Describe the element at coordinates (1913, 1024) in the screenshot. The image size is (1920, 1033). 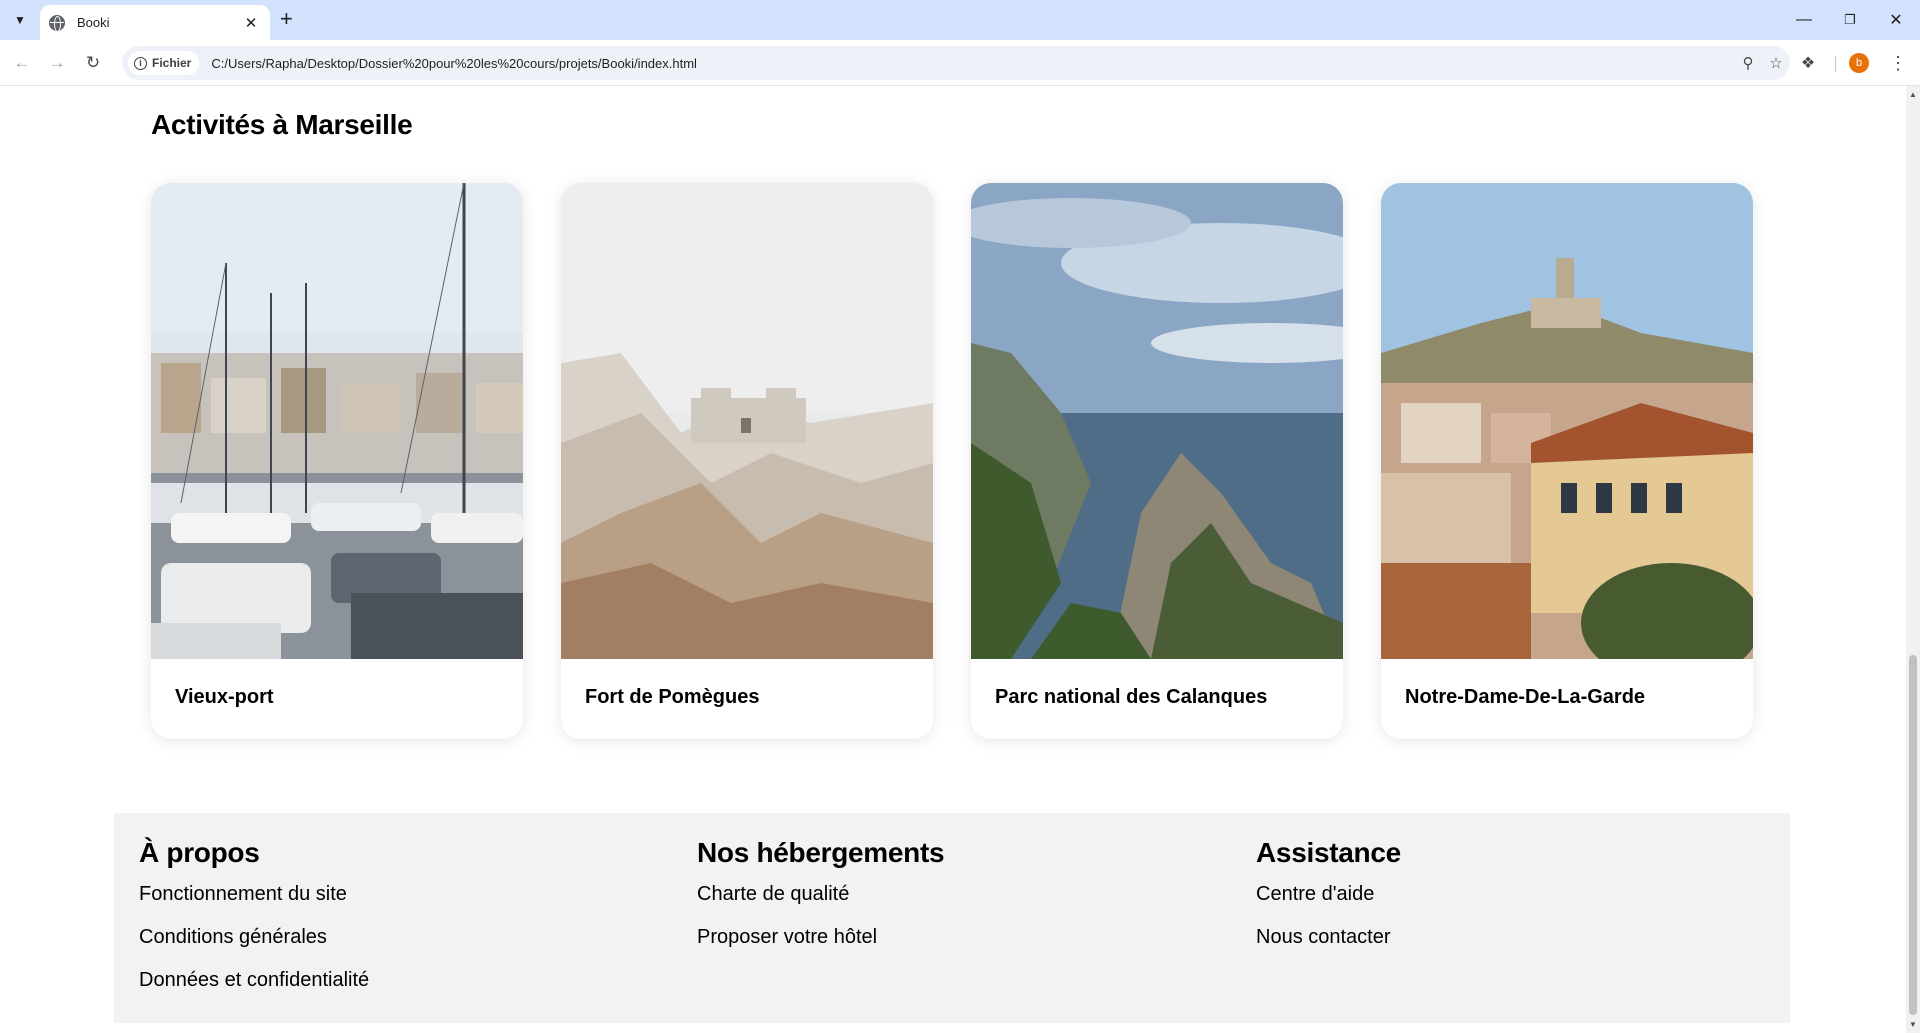
I see `scroll-down-icon: ▼` at that location.